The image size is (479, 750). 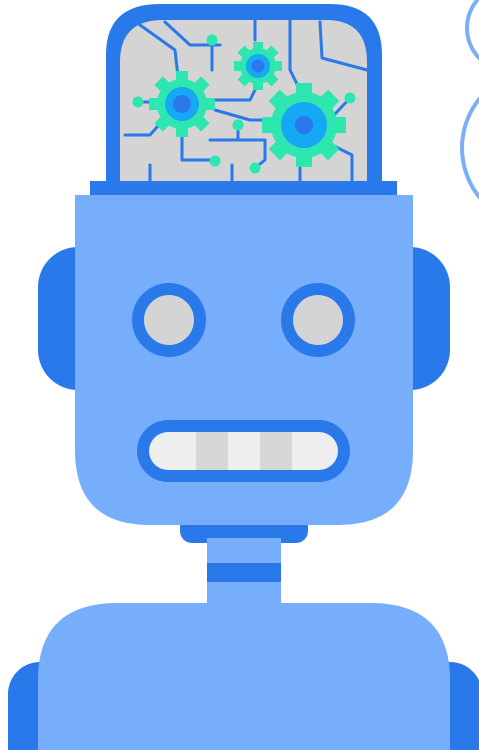 What do you see at coordinates (244, 97) in the screenshot?
I see `circuit-brain-icon` at bounding box center [244, 97].